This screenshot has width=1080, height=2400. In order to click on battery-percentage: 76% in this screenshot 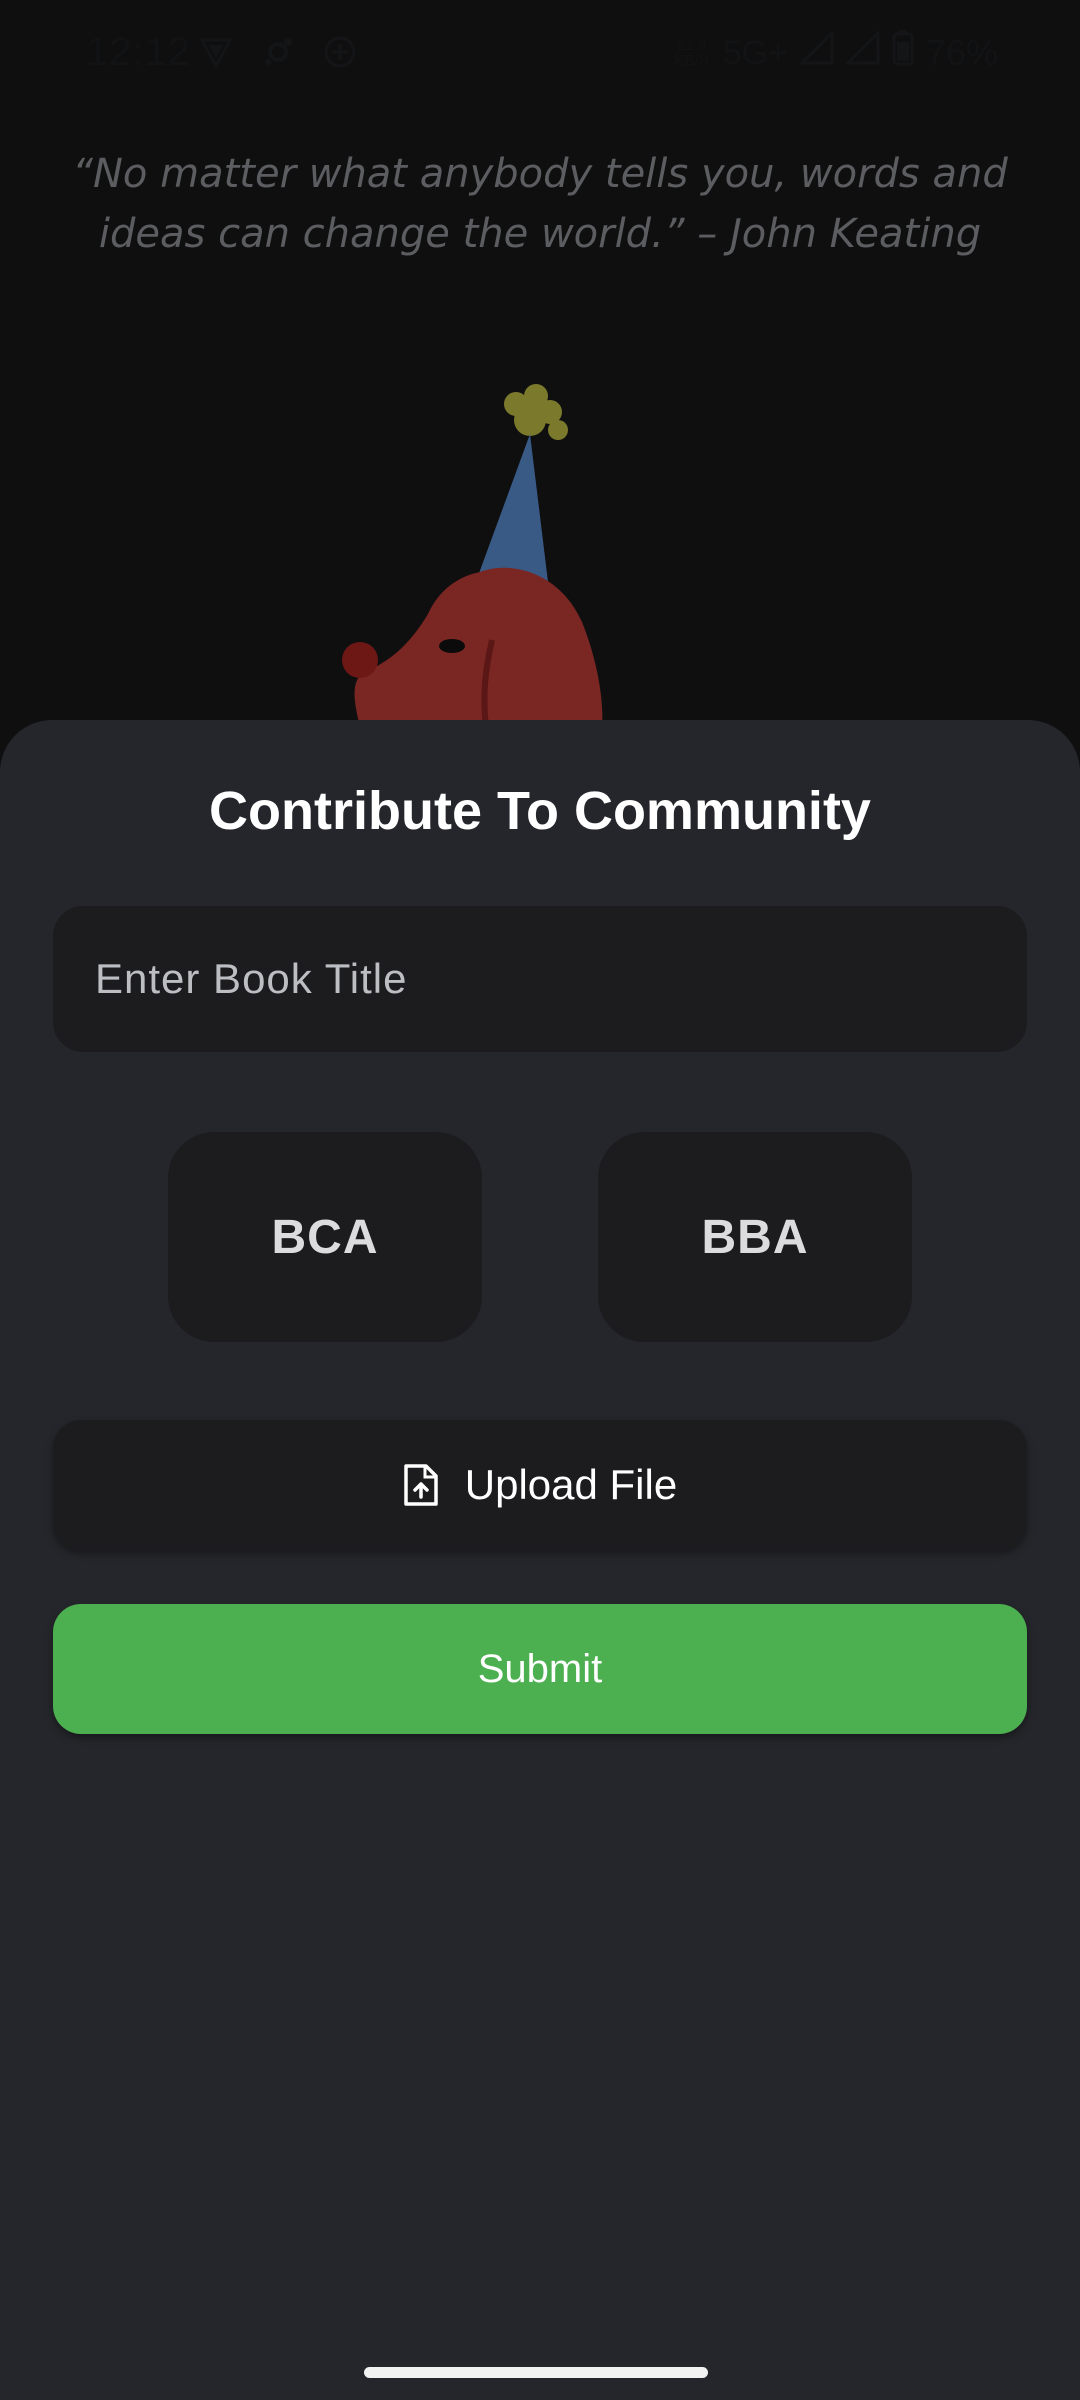, I will do `click(961, 52)`.